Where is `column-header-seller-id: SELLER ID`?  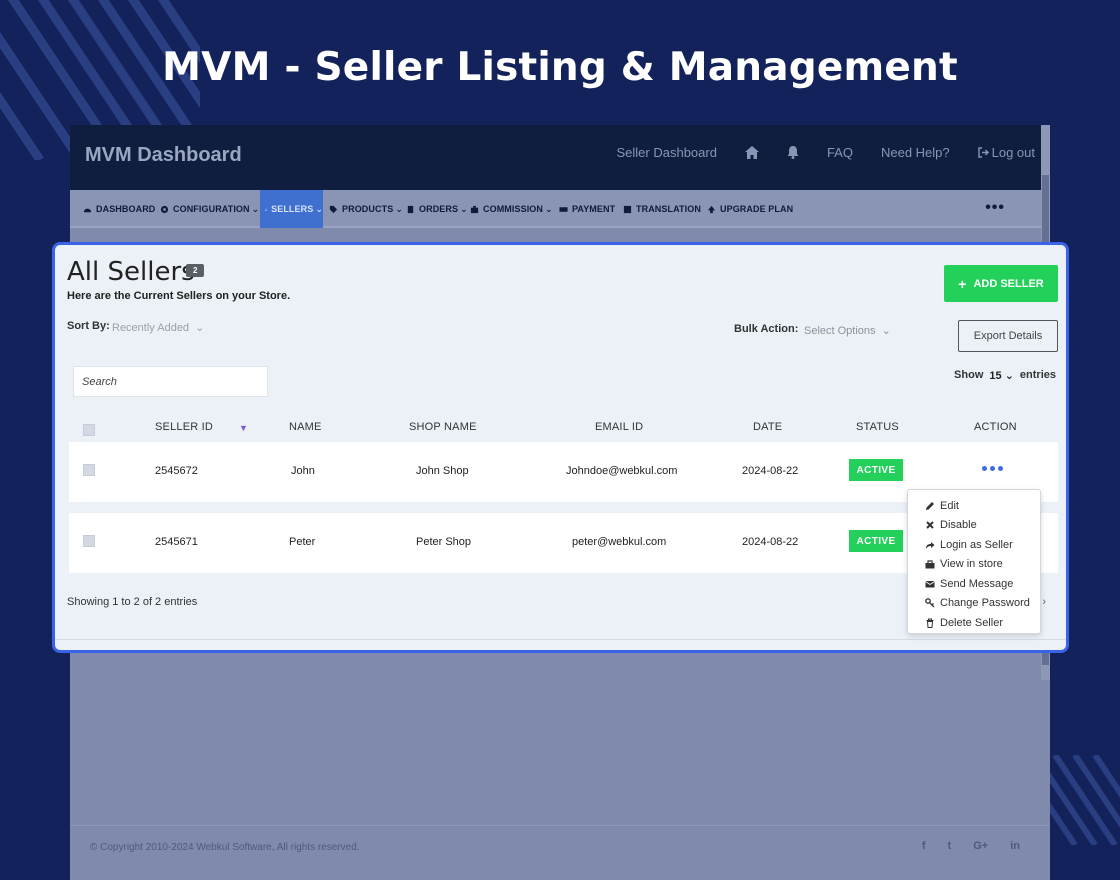 column-header-seller-id: SELLER ID is located at coordinates (184, 427).